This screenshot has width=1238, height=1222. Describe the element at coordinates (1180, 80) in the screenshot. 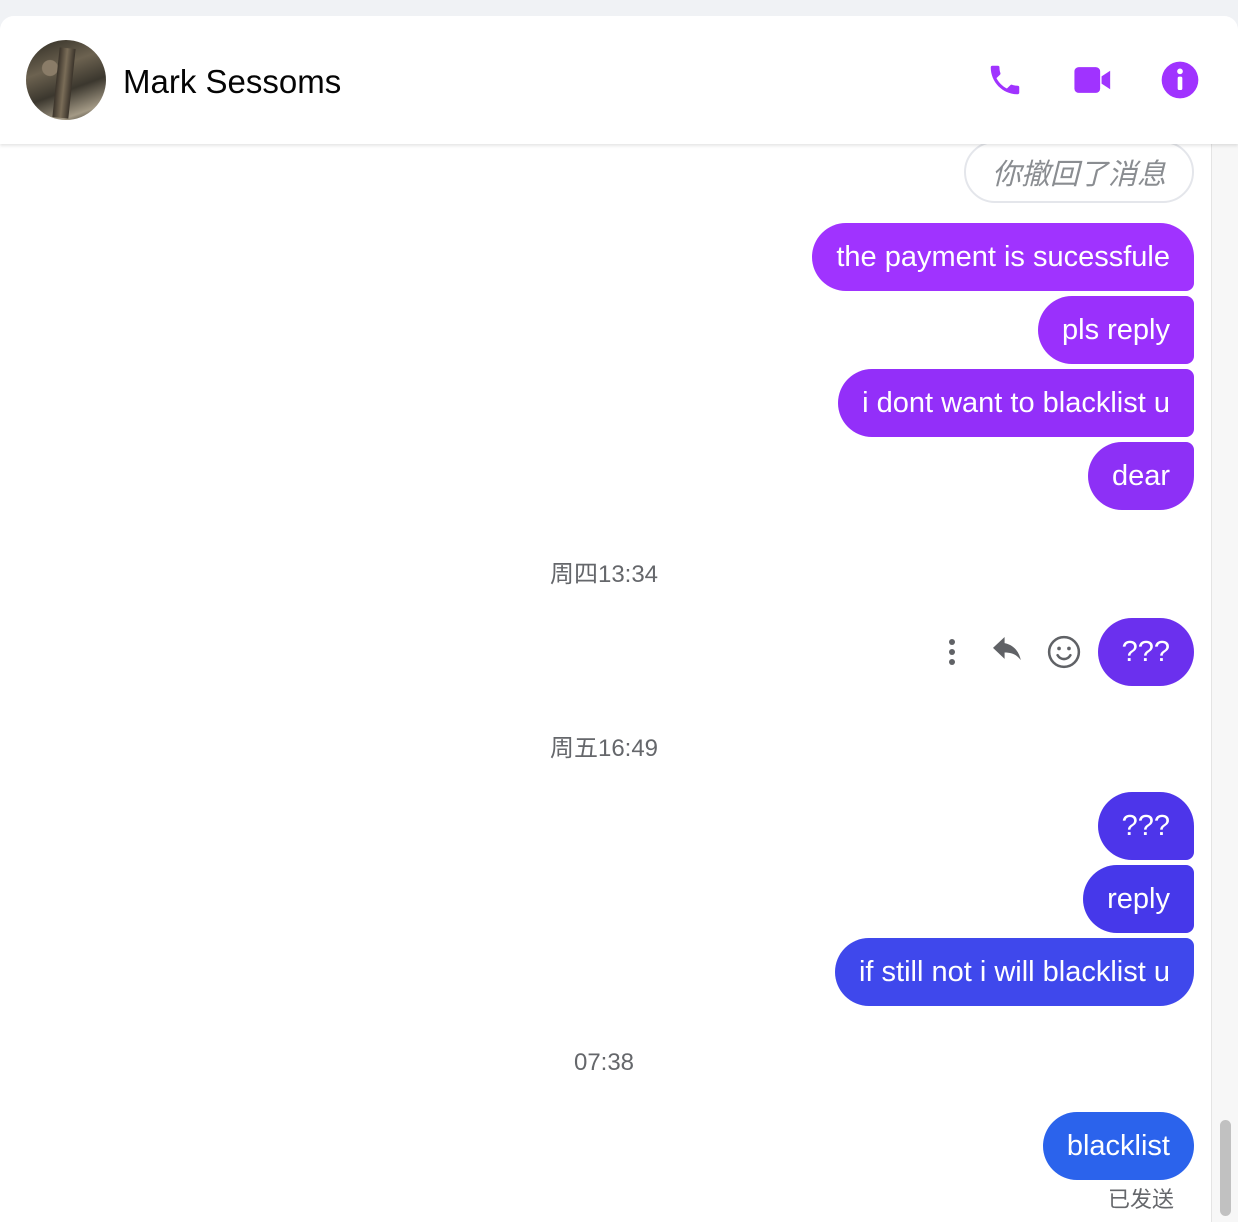

I see `info-icon` at that location.